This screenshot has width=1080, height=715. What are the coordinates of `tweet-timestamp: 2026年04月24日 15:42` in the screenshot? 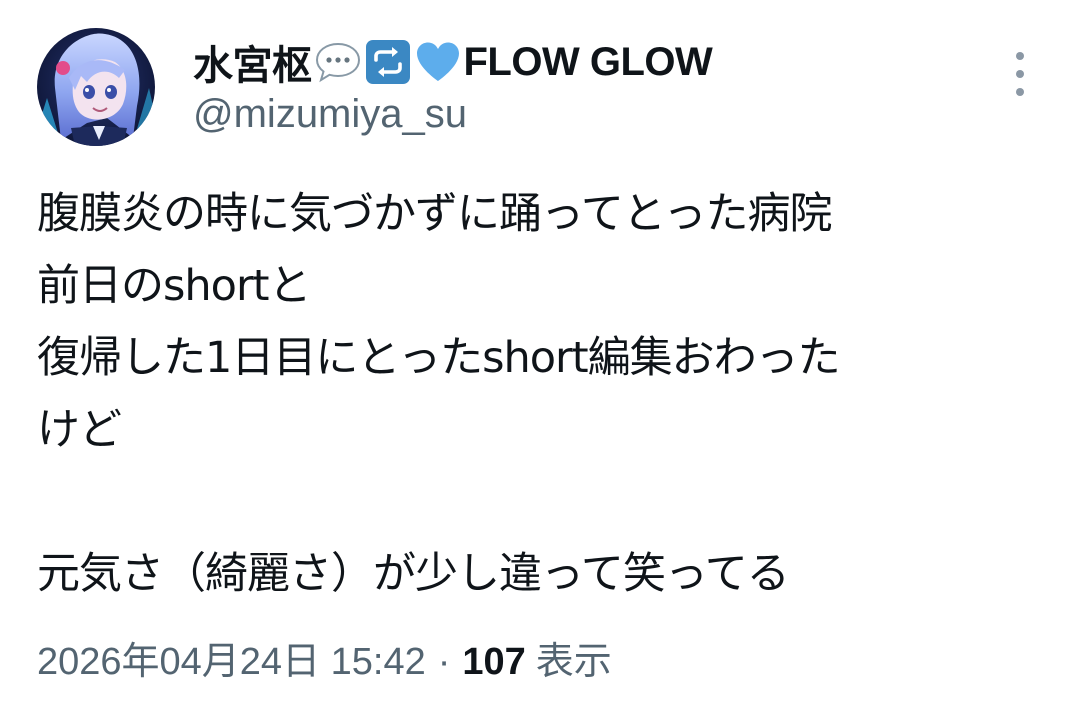 It's located at (231, 657).